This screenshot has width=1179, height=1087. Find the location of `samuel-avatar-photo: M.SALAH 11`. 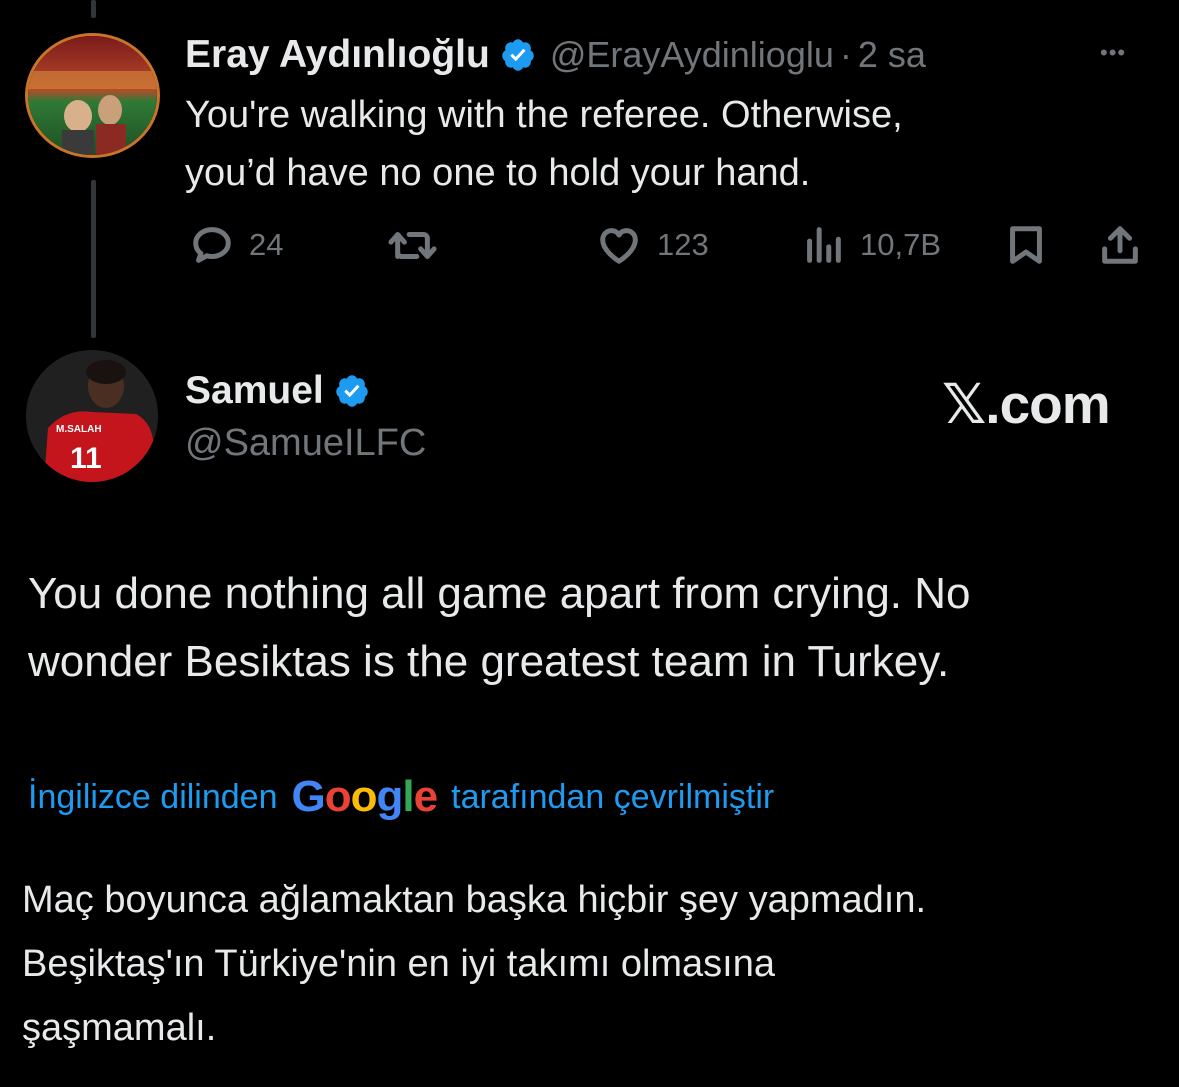

samuel-avatar-photo: M.SALAH 11 is located at coordinates (92, 416).